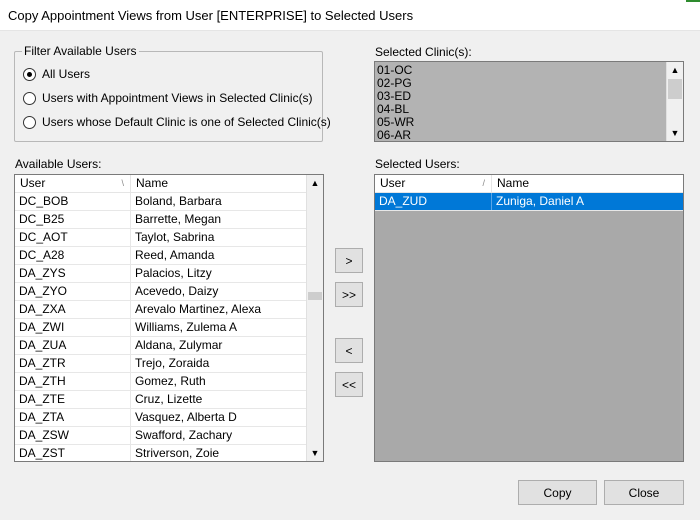  Describe the element at coordinates (175, 237) in the screenshot. I see `name-cell: Taylot, Sabrina` at that location.